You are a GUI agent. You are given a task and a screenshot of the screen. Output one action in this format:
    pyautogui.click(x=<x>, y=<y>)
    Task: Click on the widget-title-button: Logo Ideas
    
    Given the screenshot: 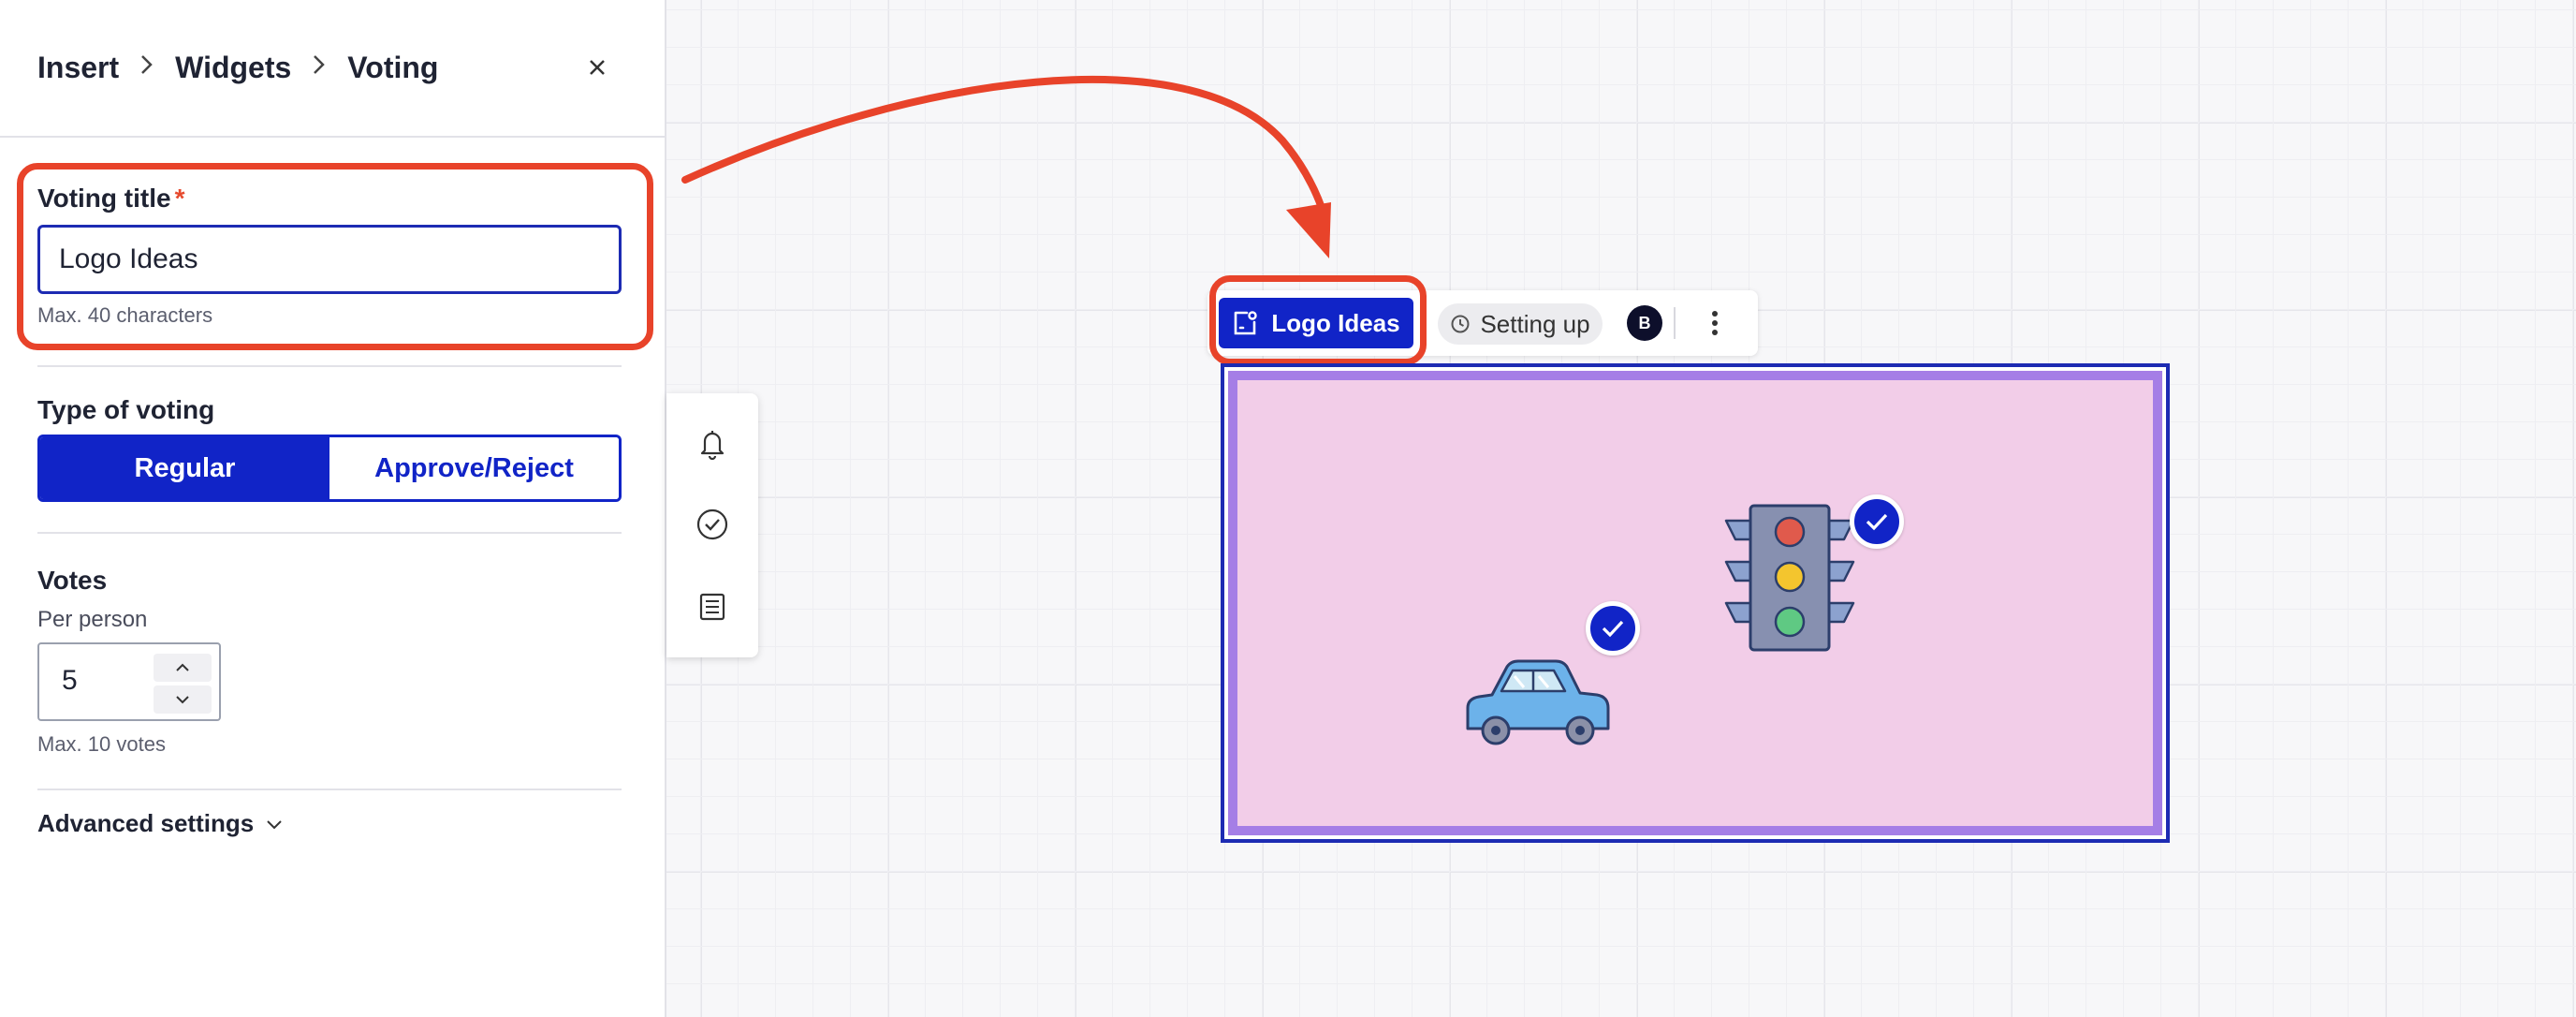 What is the action you would take?
    pyautogui.click(x=1316, y=323)
    